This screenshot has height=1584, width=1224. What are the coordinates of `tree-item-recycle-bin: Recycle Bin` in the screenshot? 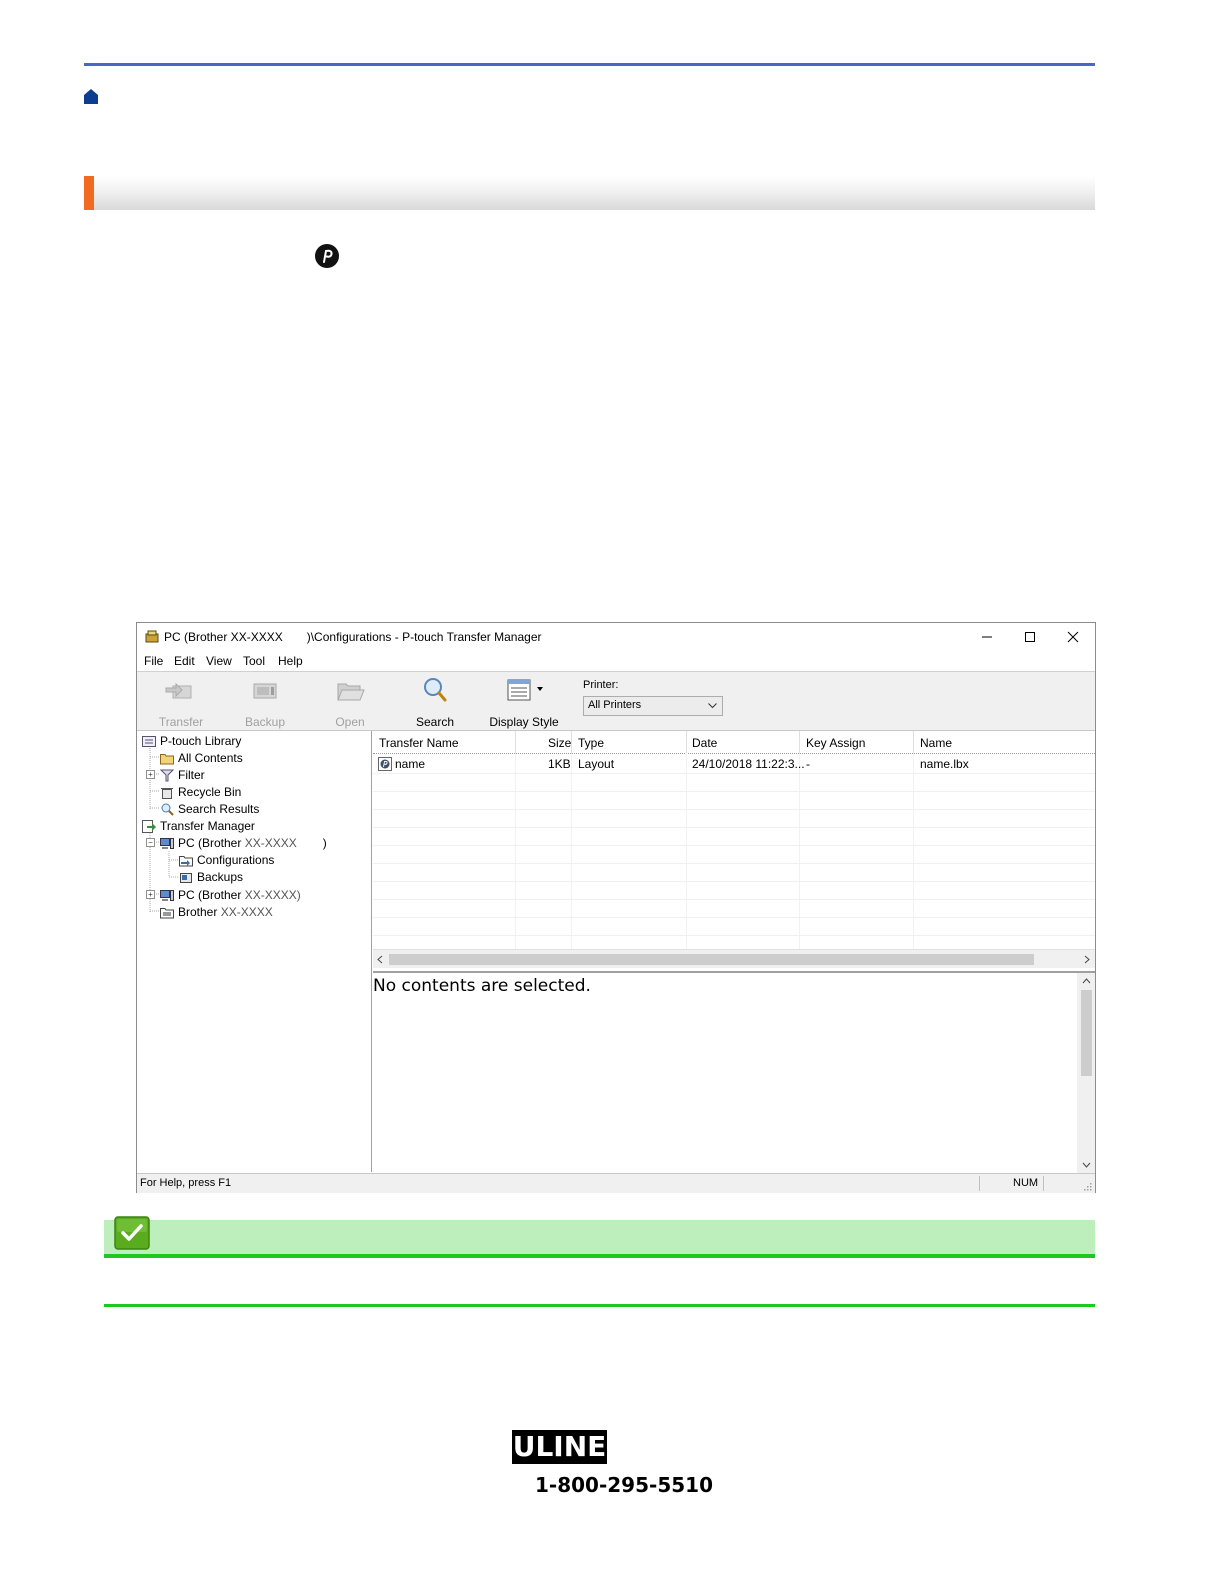 It's located at (200, 792).